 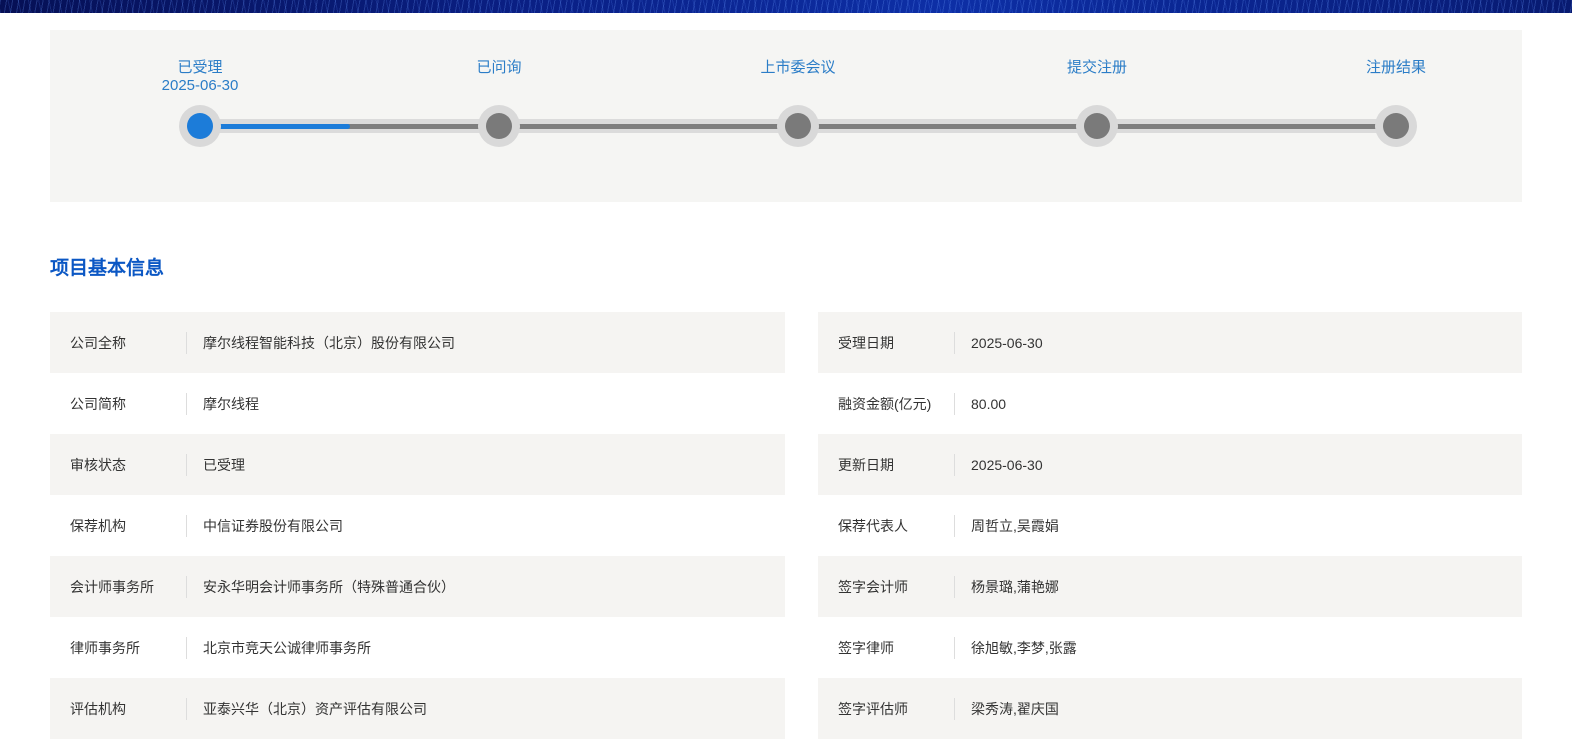 What do you see at coordinates (1015, 708) in the screenshot?
I see `field-value: 梁秀涛,翟庆国` at bounding box center [1015, 708].